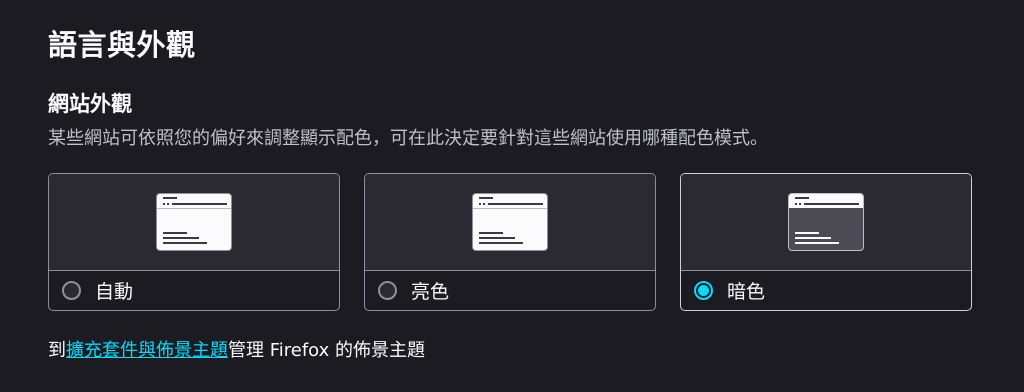  What do you see at coordinates (510, 290) in the screenshot?
I see `radio-row: 亮色` at bounding box center [510, 290].